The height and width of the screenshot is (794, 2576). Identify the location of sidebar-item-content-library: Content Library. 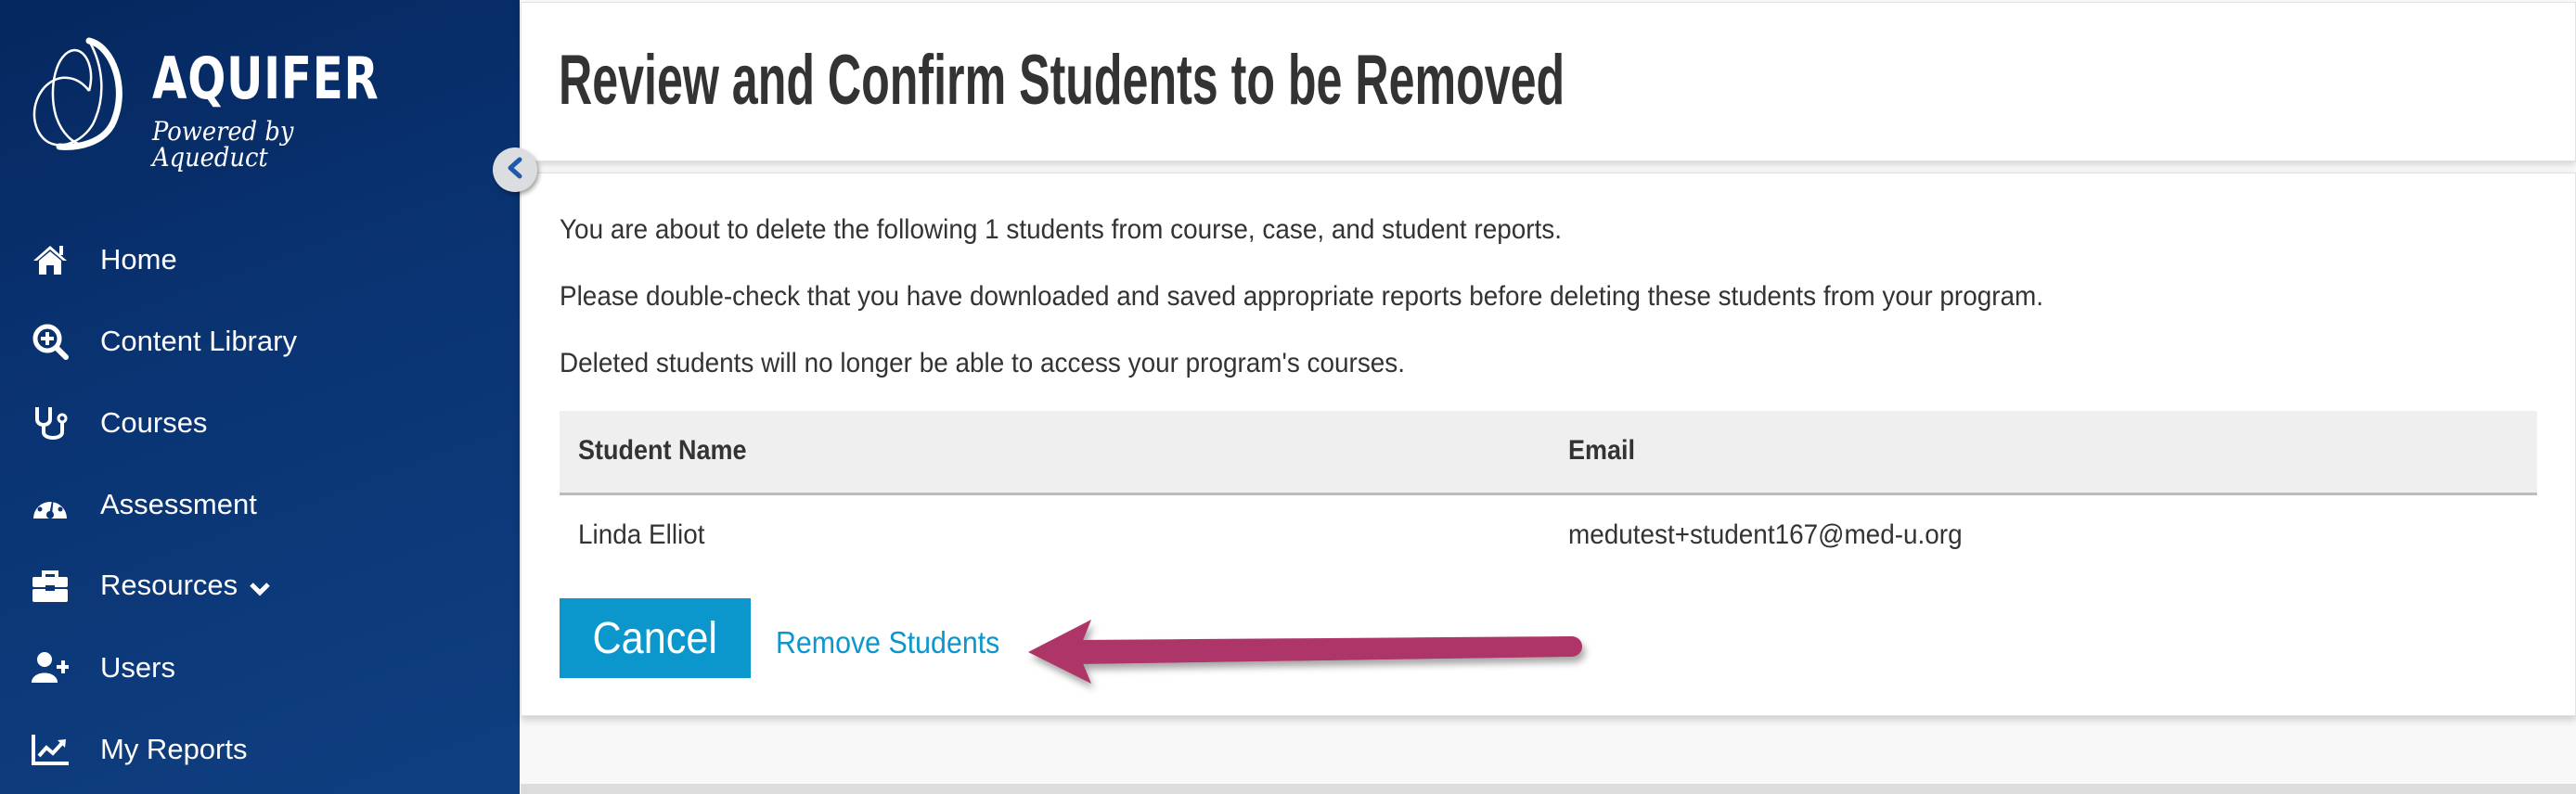
(260, 341).